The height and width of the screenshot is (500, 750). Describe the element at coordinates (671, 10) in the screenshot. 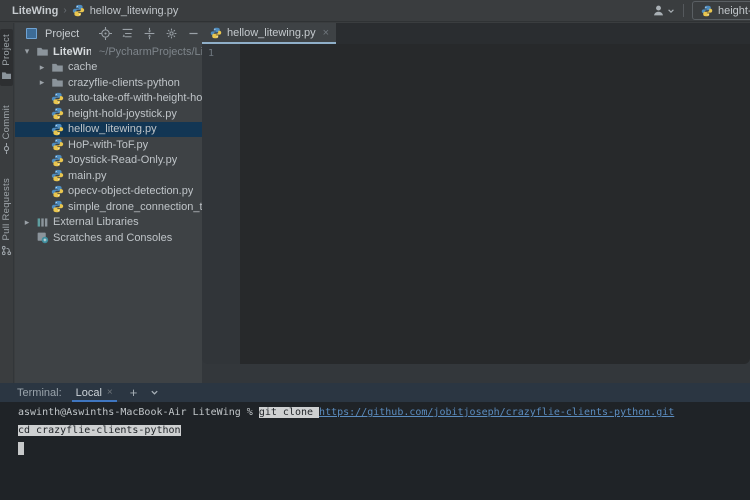

I see `chevron-down-icon` at that location.